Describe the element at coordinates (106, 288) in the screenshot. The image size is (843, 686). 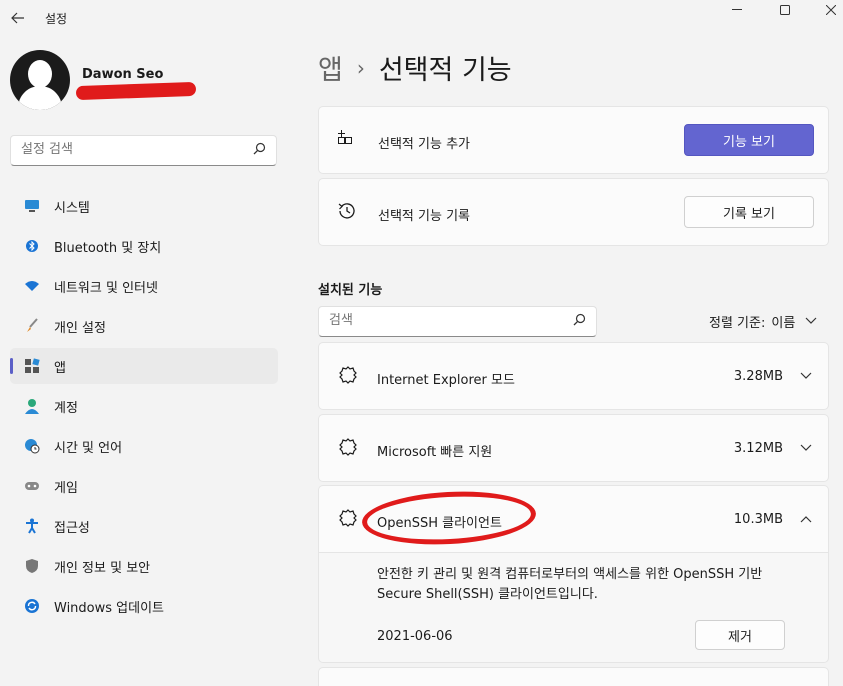
I see `sidebar-item-label: 네트워크 및 인터넷` at that location.